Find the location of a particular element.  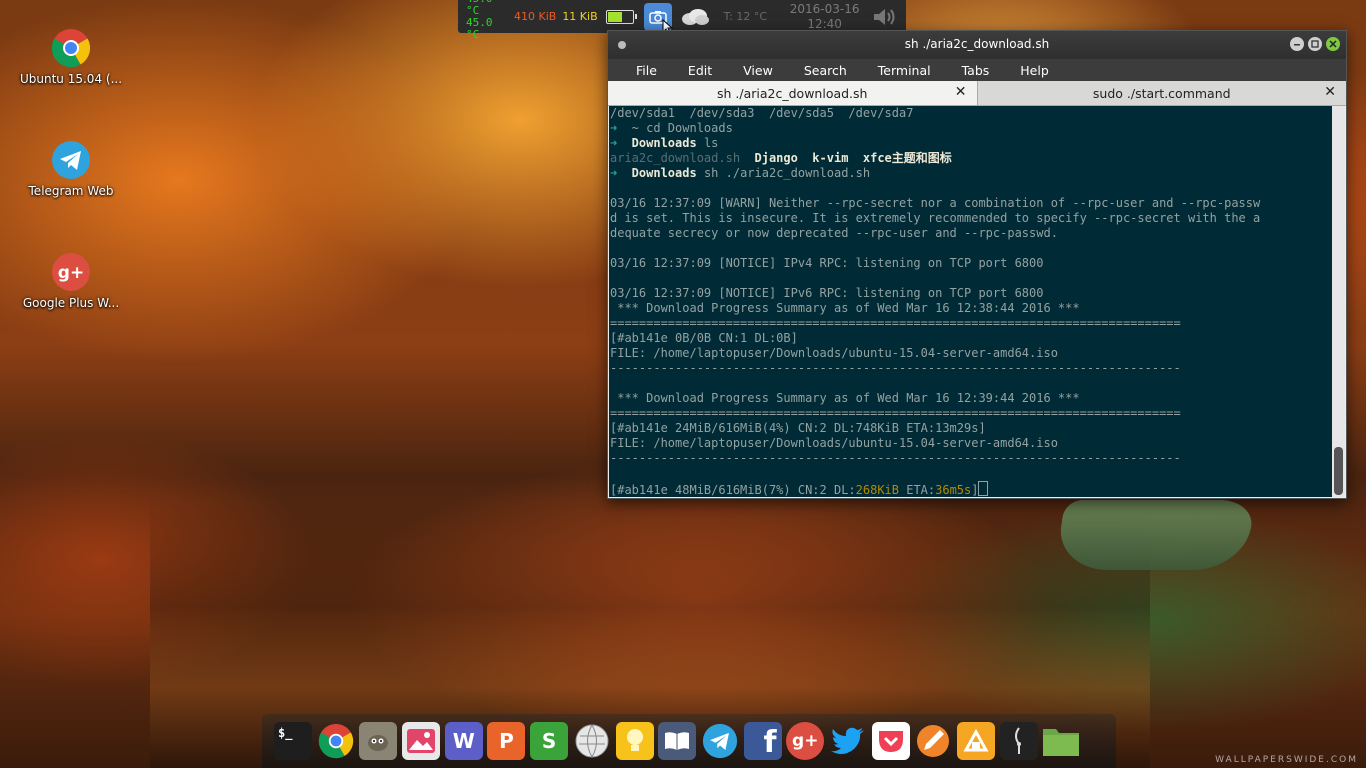

close-icon is located at coordinates (1333, 44).